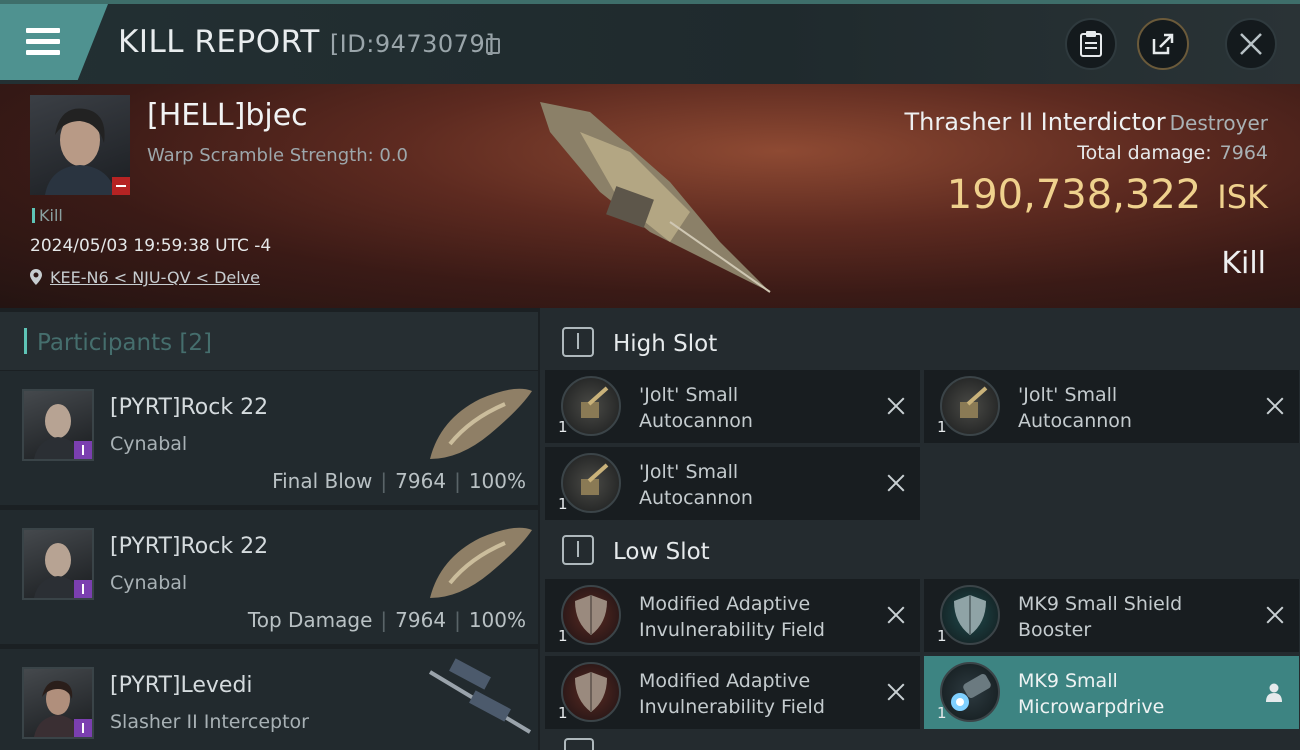 The image size is (1300, 750). Describe the element at coordinates (36, 277) in the screenshot. I see `location-pin-icon` at that location.